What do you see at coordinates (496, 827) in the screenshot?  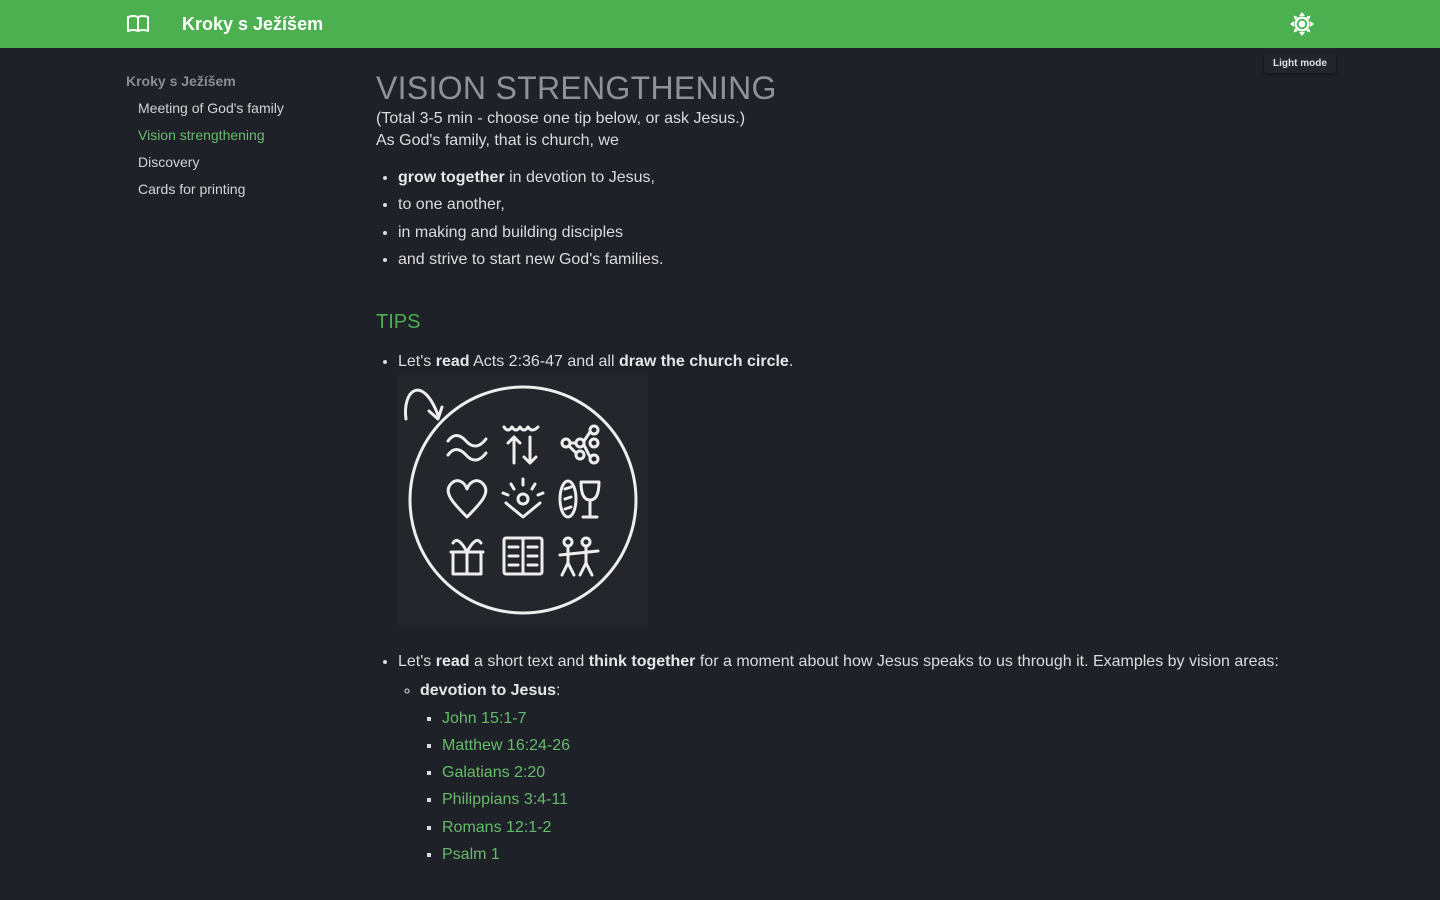 I see `scripture-link: Romans 12:1-2` at bounding box center [496, 827].